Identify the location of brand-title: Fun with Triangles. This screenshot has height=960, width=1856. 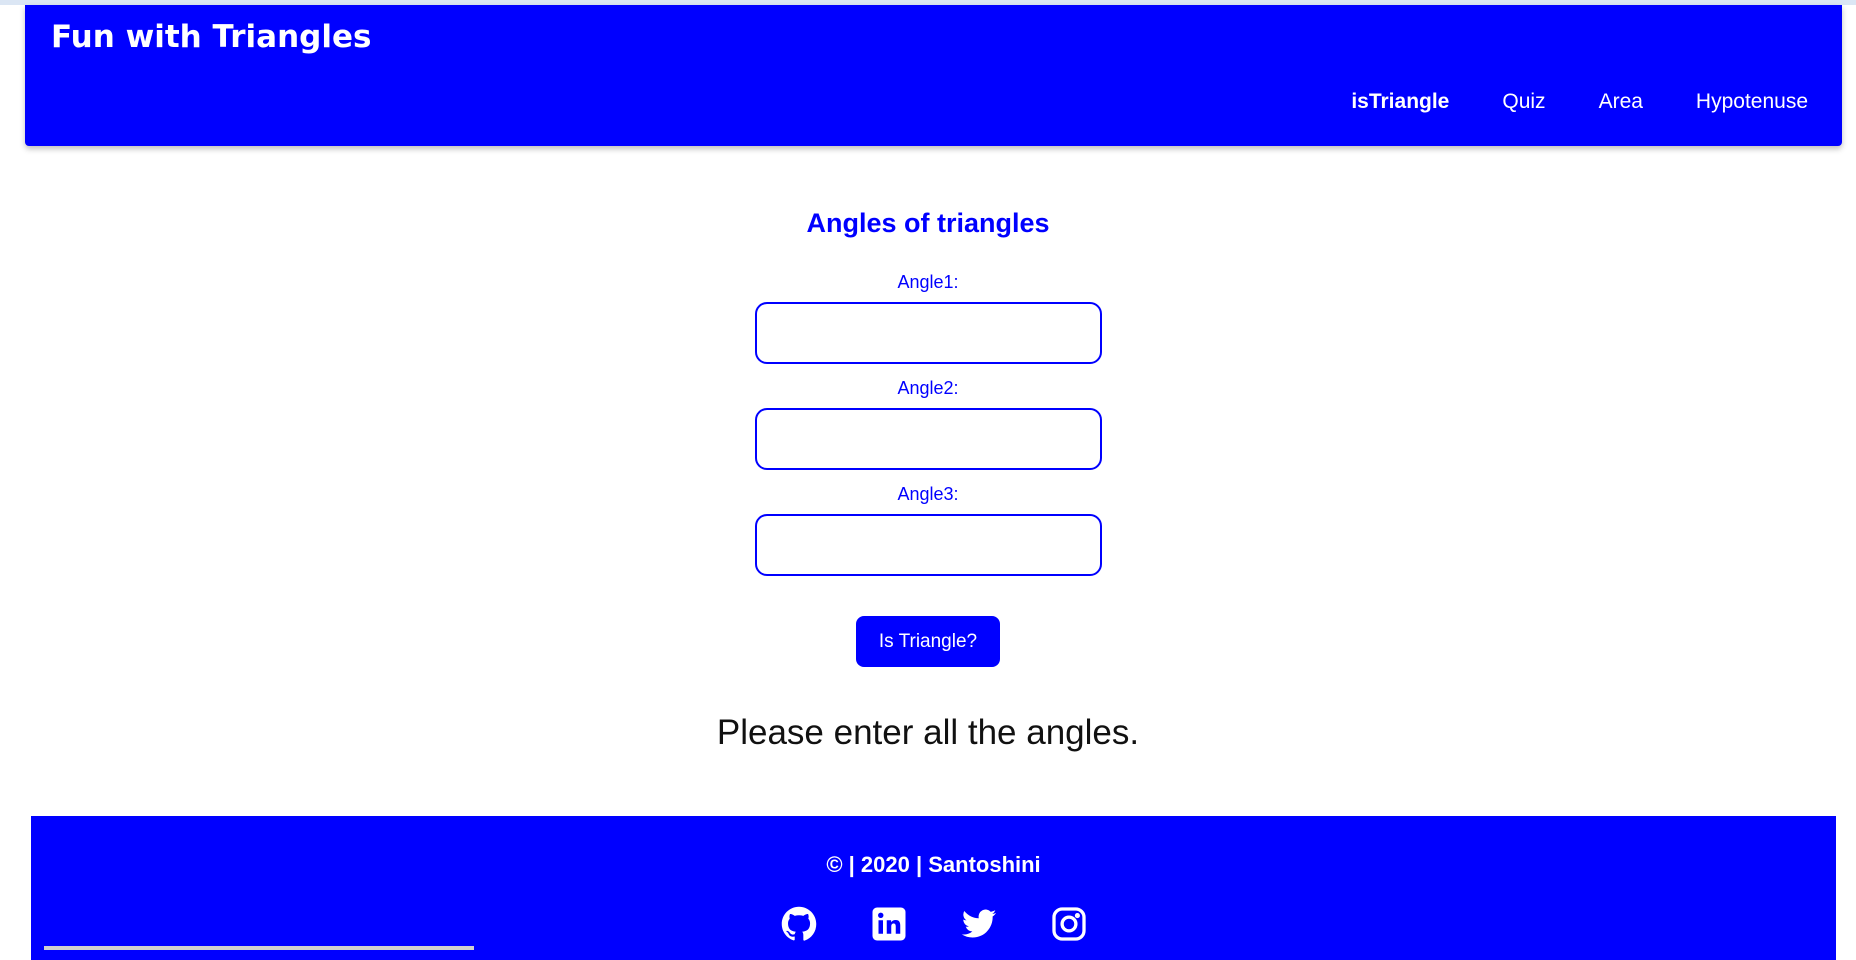
(211, 37).